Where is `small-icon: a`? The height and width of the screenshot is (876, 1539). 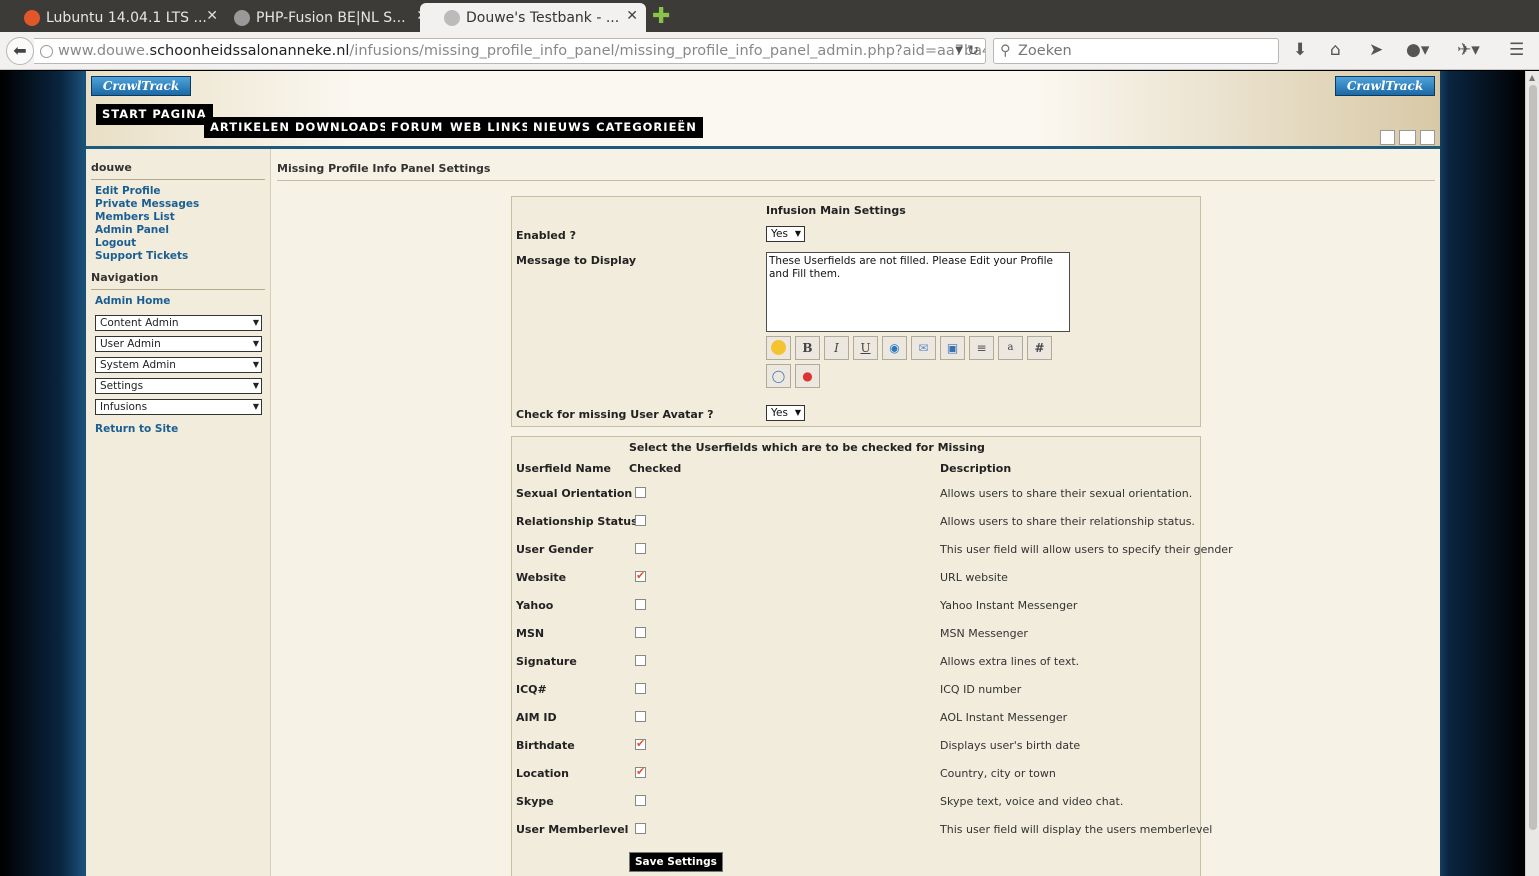 small-icon: a is located at coordinates (1010, 348).